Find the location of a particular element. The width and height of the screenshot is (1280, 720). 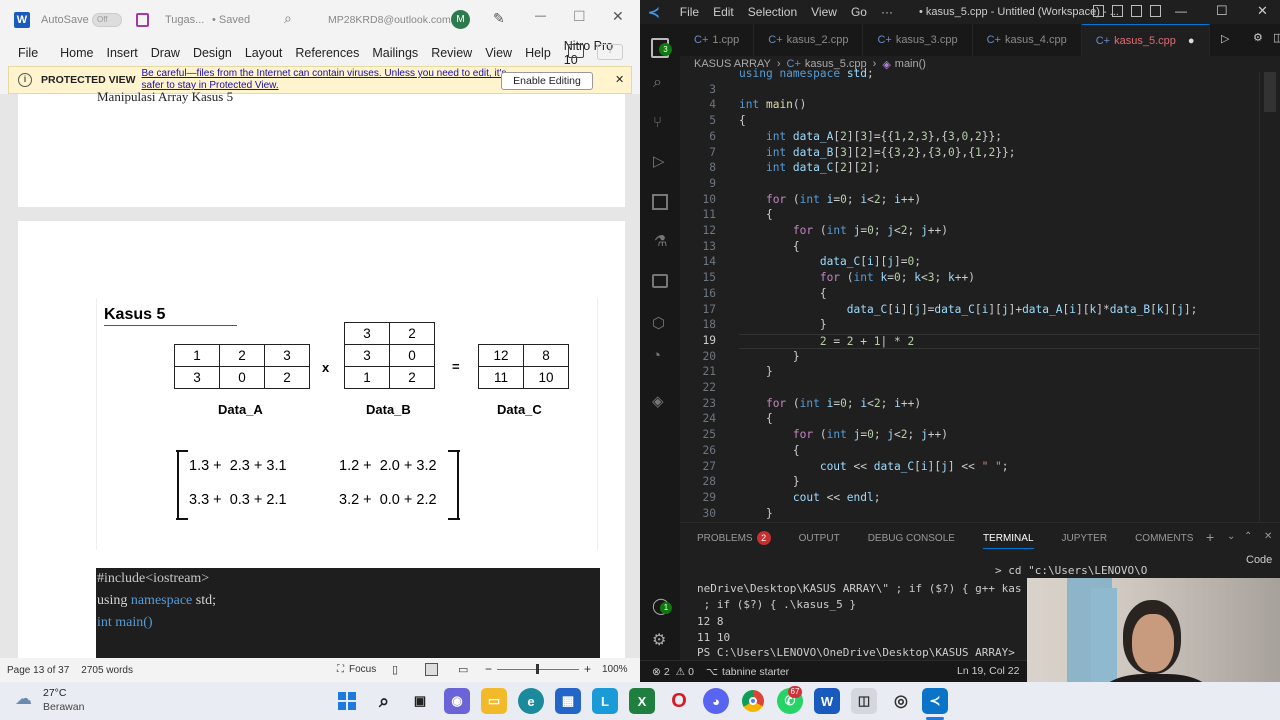

code-line: for (int k=0; k<3; k++) is located at coordinates (857, 277).